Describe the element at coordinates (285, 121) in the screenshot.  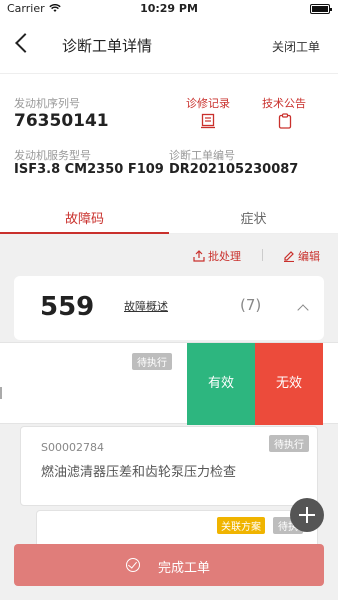
I see `clipboard-icon` at that location.